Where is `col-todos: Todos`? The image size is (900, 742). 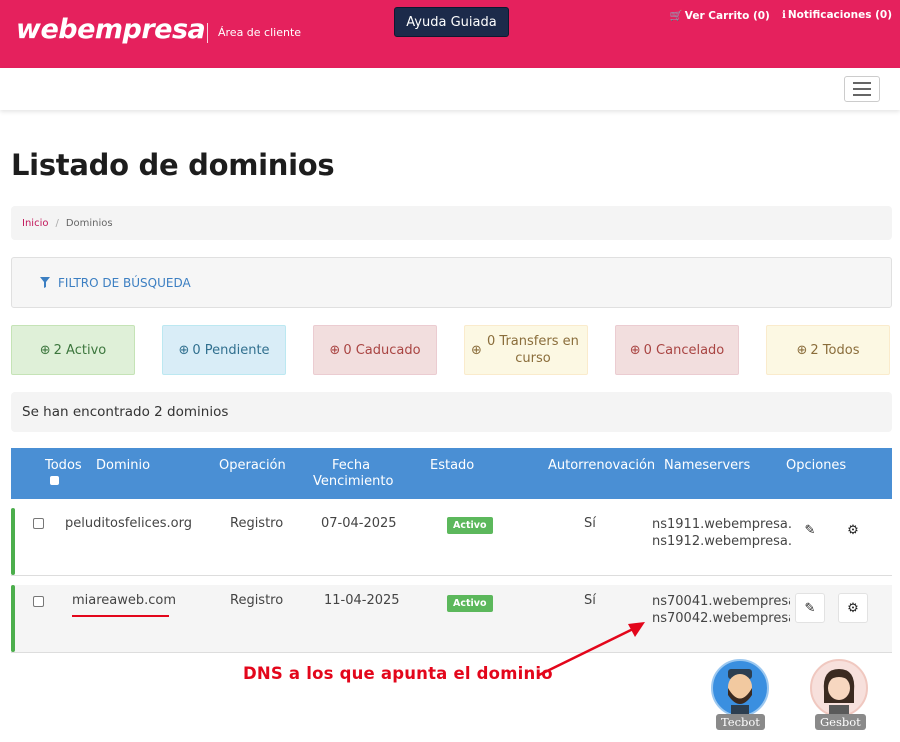 col-todos: Todos is located at coordinates (63, 465).